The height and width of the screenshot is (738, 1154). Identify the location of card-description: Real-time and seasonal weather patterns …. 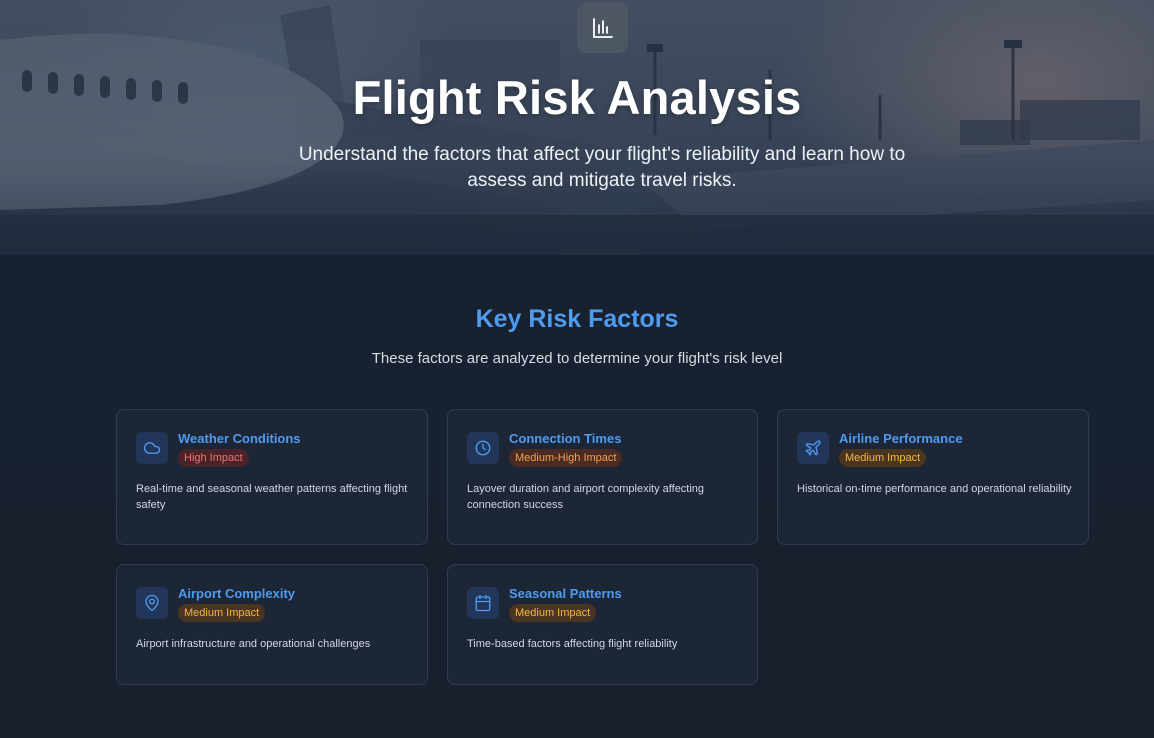
(272, 497).